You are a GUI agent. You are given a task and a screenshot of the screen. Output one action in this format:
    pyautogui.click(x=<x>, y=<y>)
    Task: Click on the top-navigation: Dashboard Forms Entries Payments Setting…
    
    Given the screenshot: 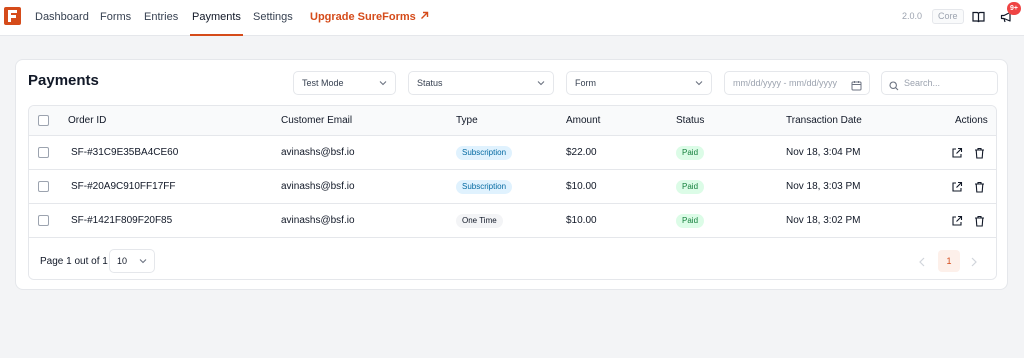 What is the action you would take?
    pyautogui.click(x=512, y=18)
    